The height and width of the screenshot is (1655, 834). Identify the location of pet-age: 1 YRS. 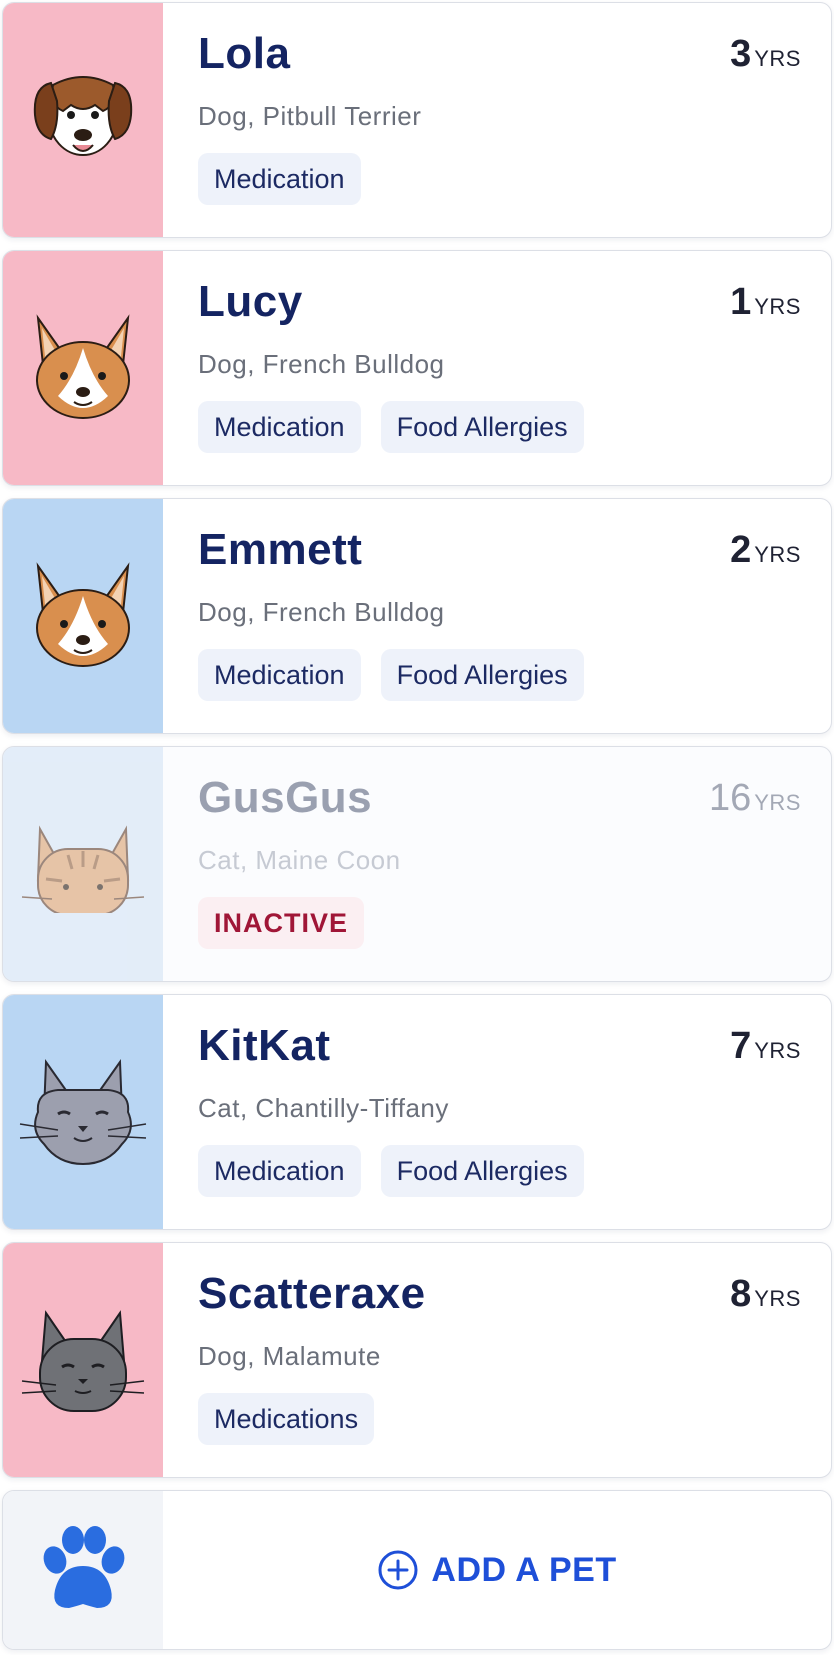
(765, 302).